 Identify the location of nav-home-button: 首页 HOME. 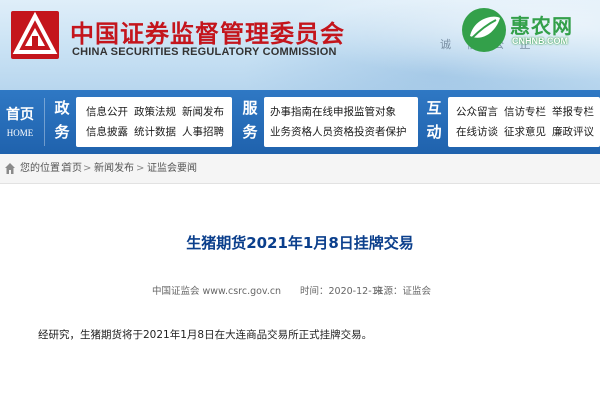
(20, 122).